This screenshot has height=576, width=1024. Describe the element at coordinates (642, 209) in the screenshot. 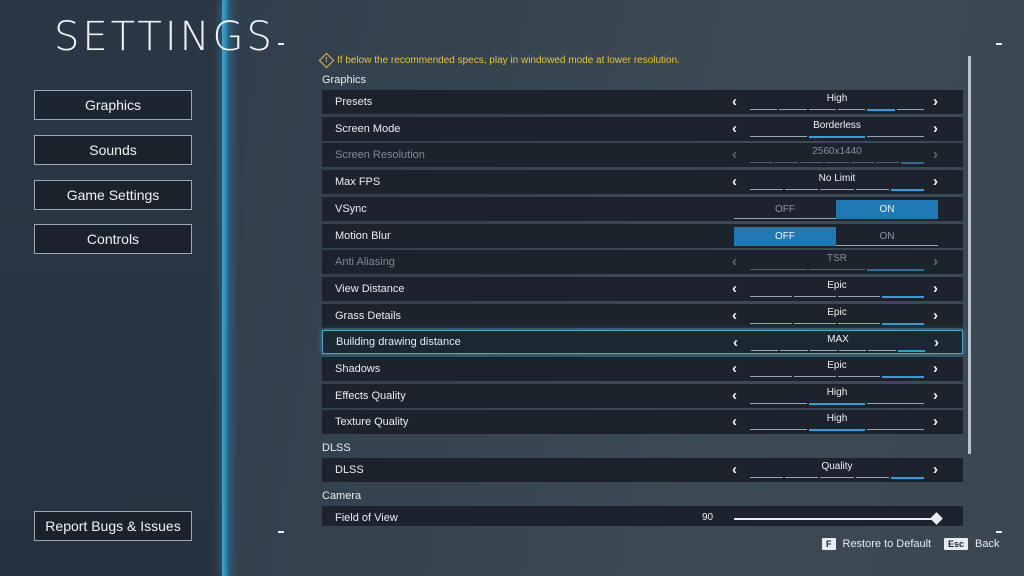

I see `setting-vsync: VSync OFF ON` at that location.